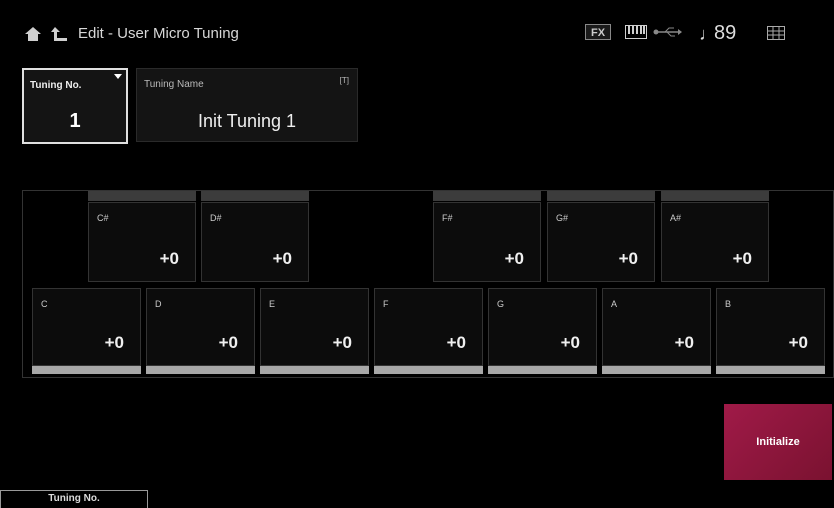 Image resolution: width=834 pixels, height=508 pixels. What do you see at coordinates (56, 85) in the screenshot?
I see `tuning-no-label: Tuning No.` at bounding box center [56, 85].